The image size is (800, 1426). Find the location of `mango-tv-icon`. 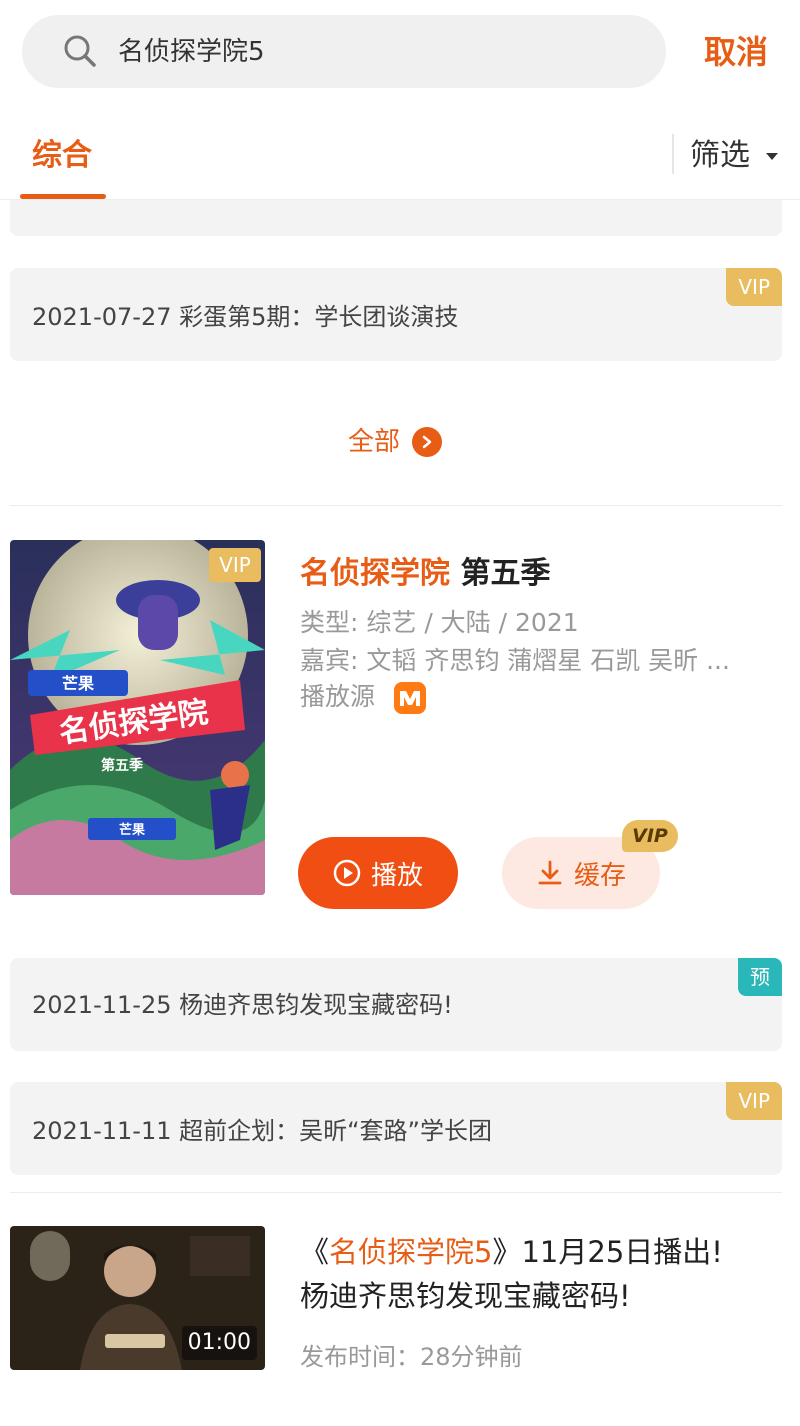

mango-tv-icon is located at coordinates (409, 698).